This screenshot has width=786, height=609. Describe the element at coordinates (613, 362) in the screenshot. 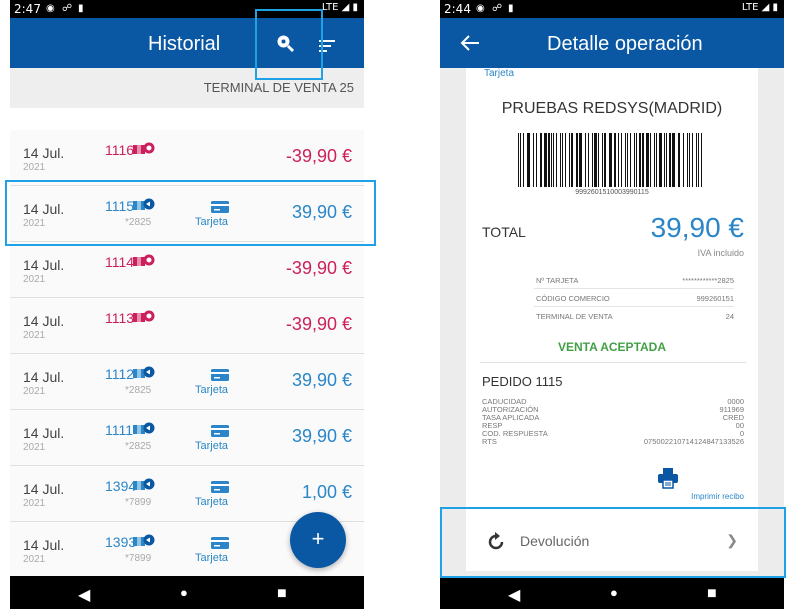

I see `divider` at that location.